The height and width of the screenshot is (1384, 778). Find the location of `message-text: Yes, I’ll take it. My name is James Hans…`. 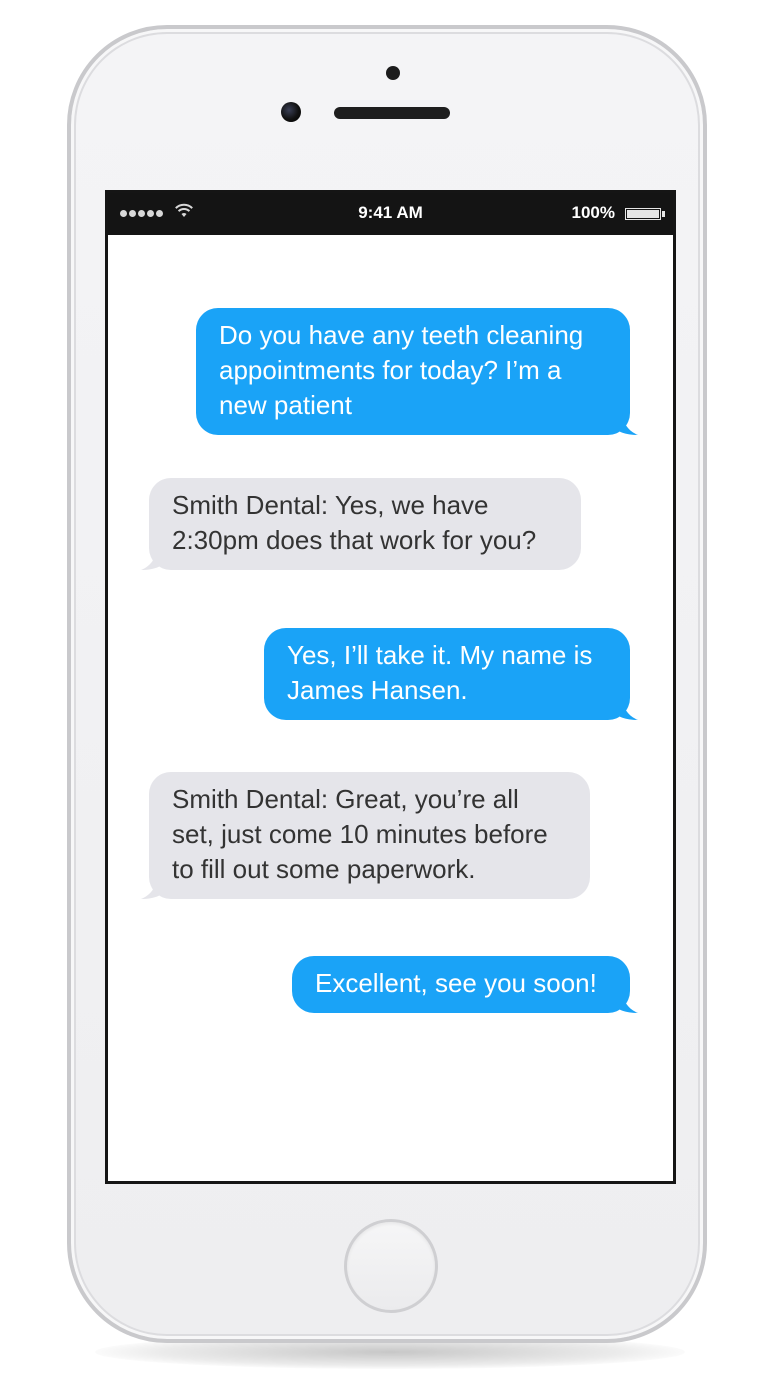

message-text: Yes, I’ll take it. My name is James Hans… is located at coordinates (440, 672).